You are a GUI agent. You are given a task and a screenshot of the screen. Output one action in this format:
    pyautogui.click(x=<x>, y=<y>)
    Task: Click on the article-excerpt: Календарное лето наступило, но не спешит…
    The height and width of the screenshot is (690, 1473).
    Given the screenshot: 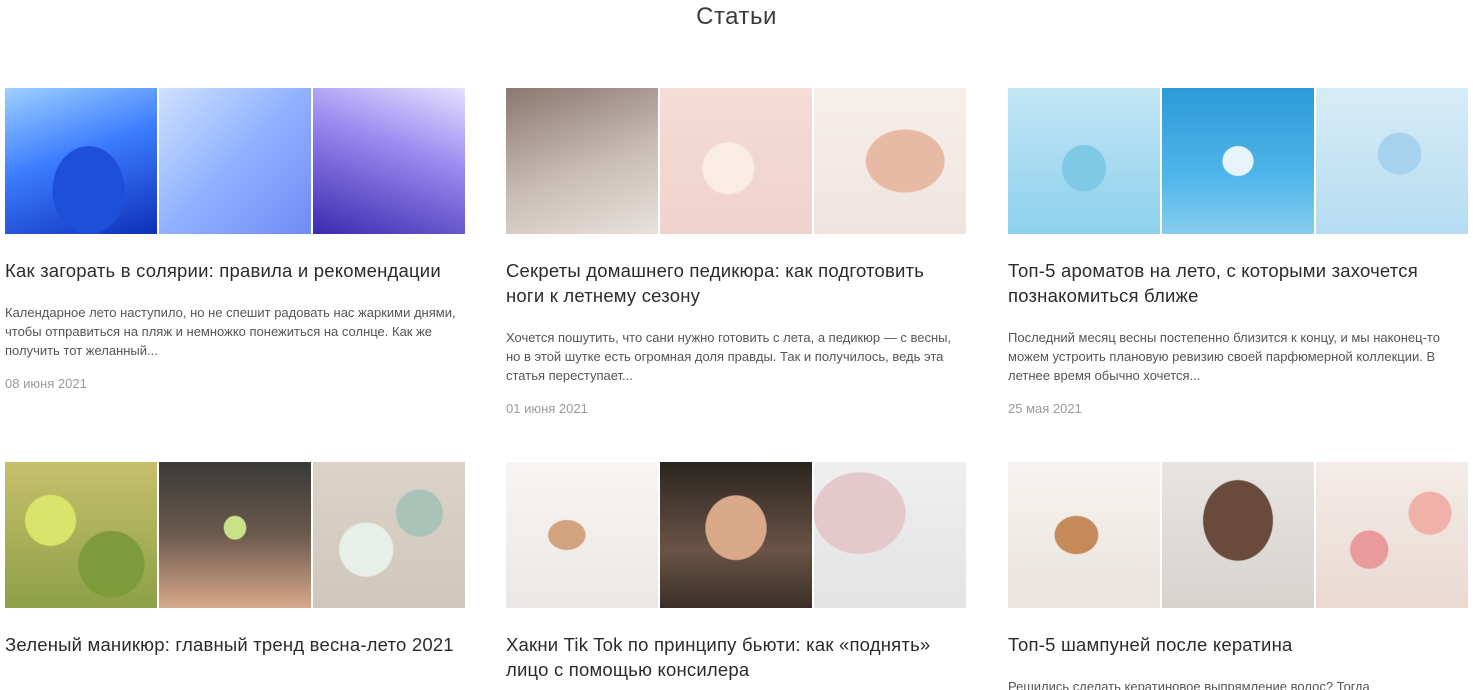 What is the action you would take?
    pyautogui.click(x=230, y=331)
    